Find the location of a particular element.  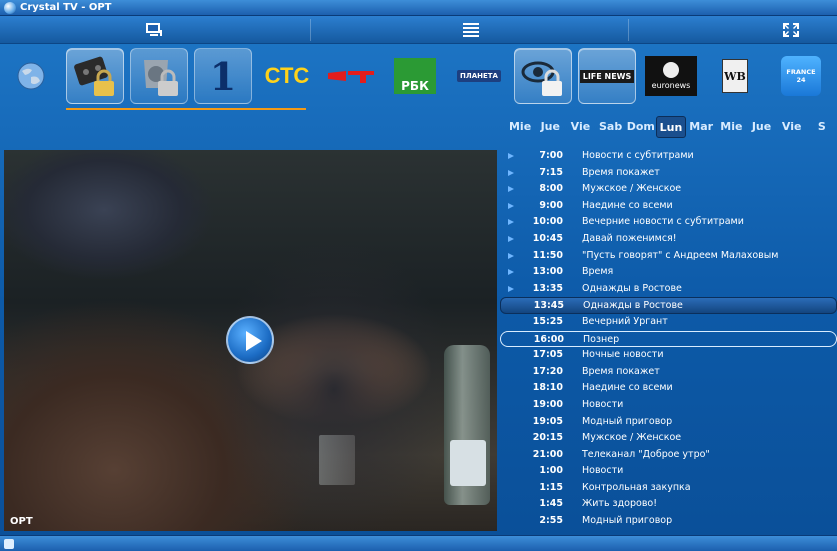

program-time: 20:15 is located at coordinates (547, 438).